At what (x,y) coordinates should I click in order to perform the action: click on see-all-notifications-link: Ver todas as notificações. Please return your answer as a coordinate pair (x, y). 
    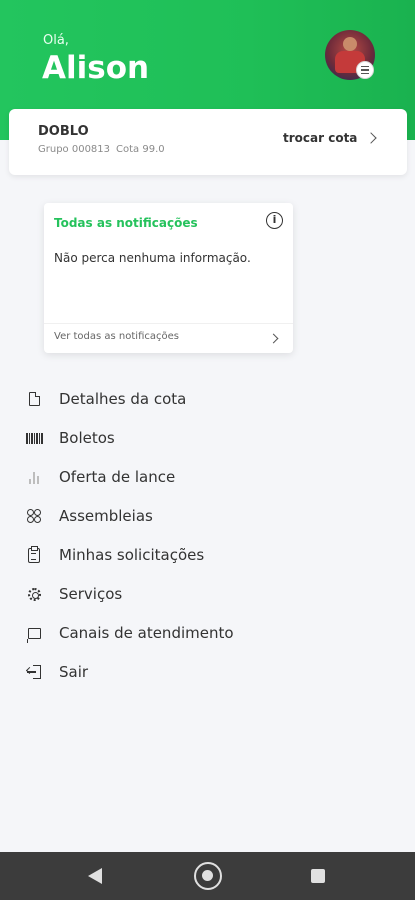
    Looking at the image, I should click on (168, 338).